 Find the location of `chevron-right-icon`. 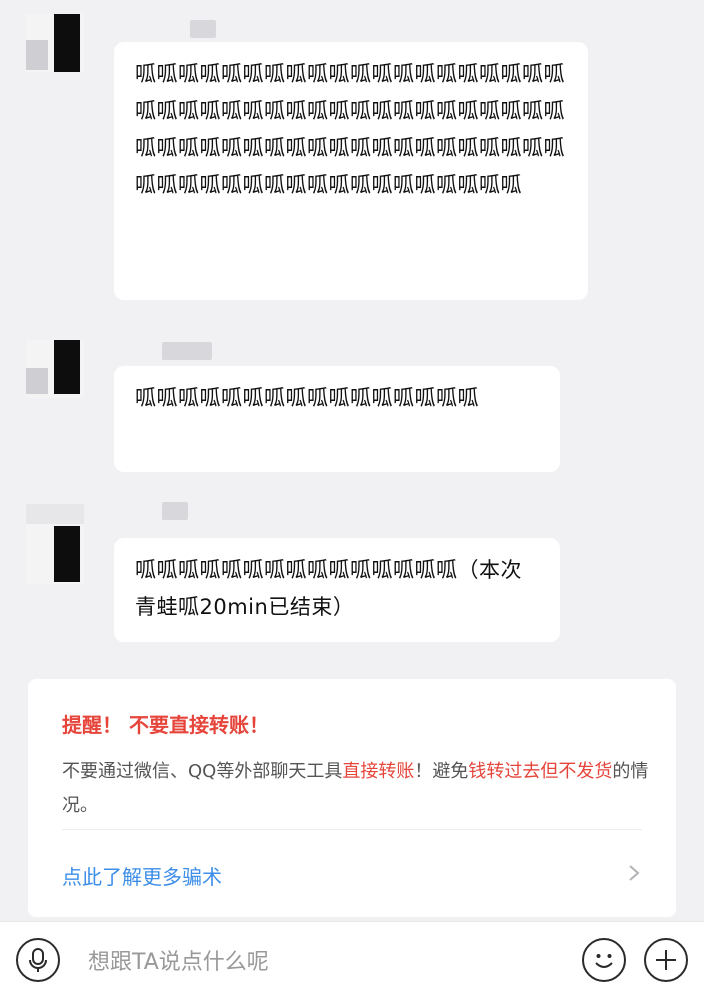

chevron-right-icon is located at coordinates (634, 873).